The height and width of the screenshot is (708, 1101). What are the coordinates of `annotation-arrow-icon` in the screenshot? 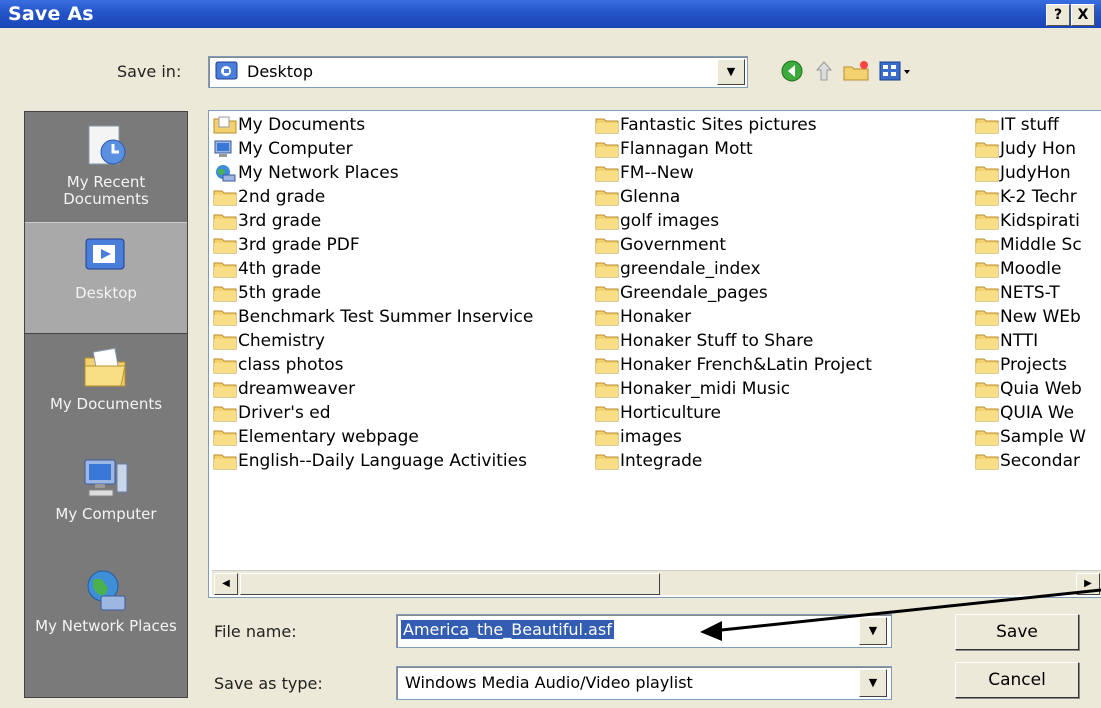 It's located at (900, 614).